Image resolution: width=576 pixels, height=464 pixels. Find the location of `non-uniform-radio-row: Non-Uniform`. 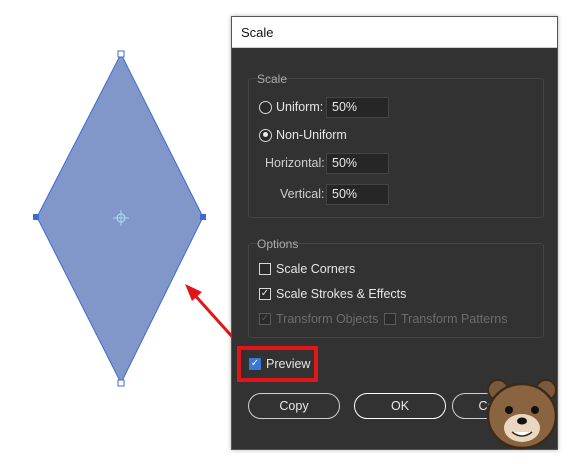

non-uniform-radio-row: Non-Uniform is located at coordinates (303, 135).